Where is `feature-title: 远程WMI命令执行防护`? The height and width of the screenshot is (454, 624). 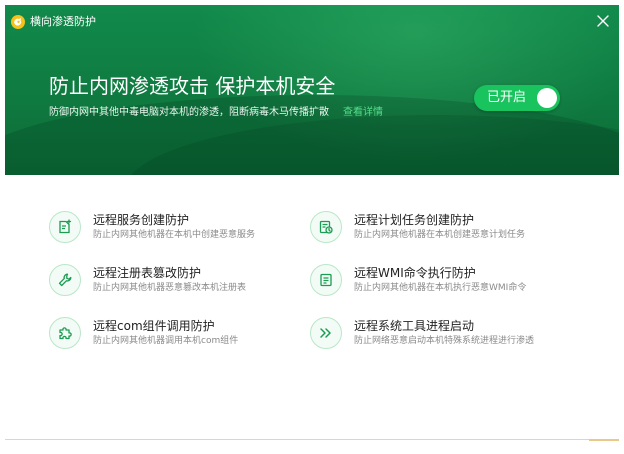
feature-title: 远程WMI命令执行防护 is located at coordinates (415, 273).